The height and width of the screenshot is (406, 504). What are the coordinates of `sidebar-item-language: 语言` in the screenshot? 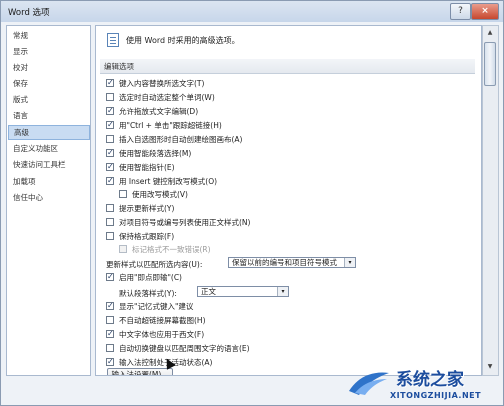 It's located at (20, 115).